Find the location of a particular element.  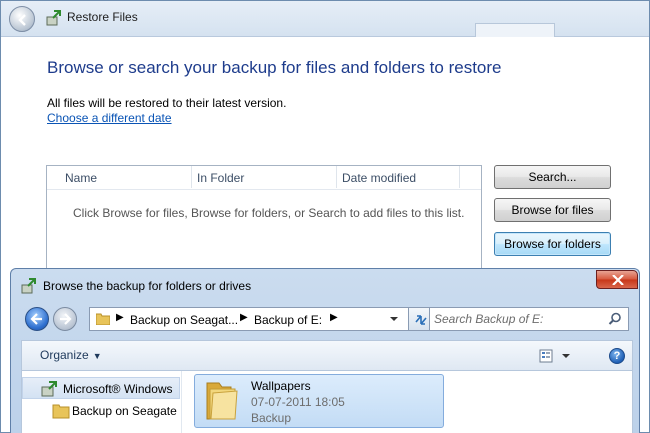

item-type: Backup is located at coordinates (271, 418).